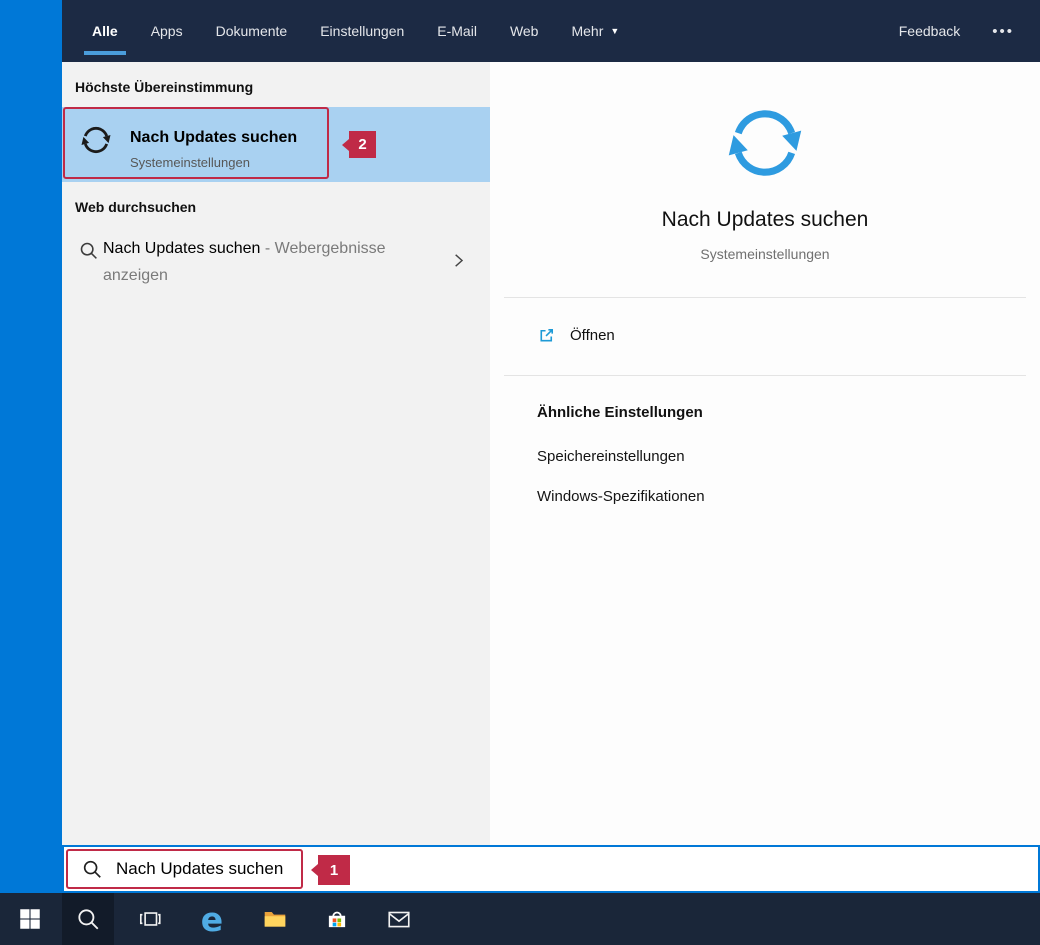  What do you see at coordinates (458, 260) in the screenshot?
I see `chevron-right-icon` at bounding box center [458, 260].